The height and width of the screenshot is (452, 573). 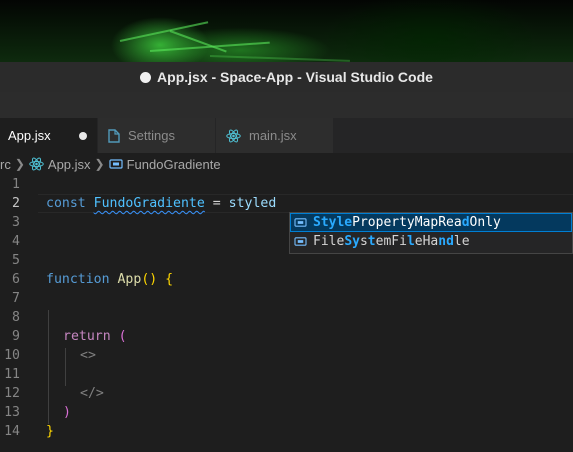 I want to click on menu-bar, so click(x=286, y=105).